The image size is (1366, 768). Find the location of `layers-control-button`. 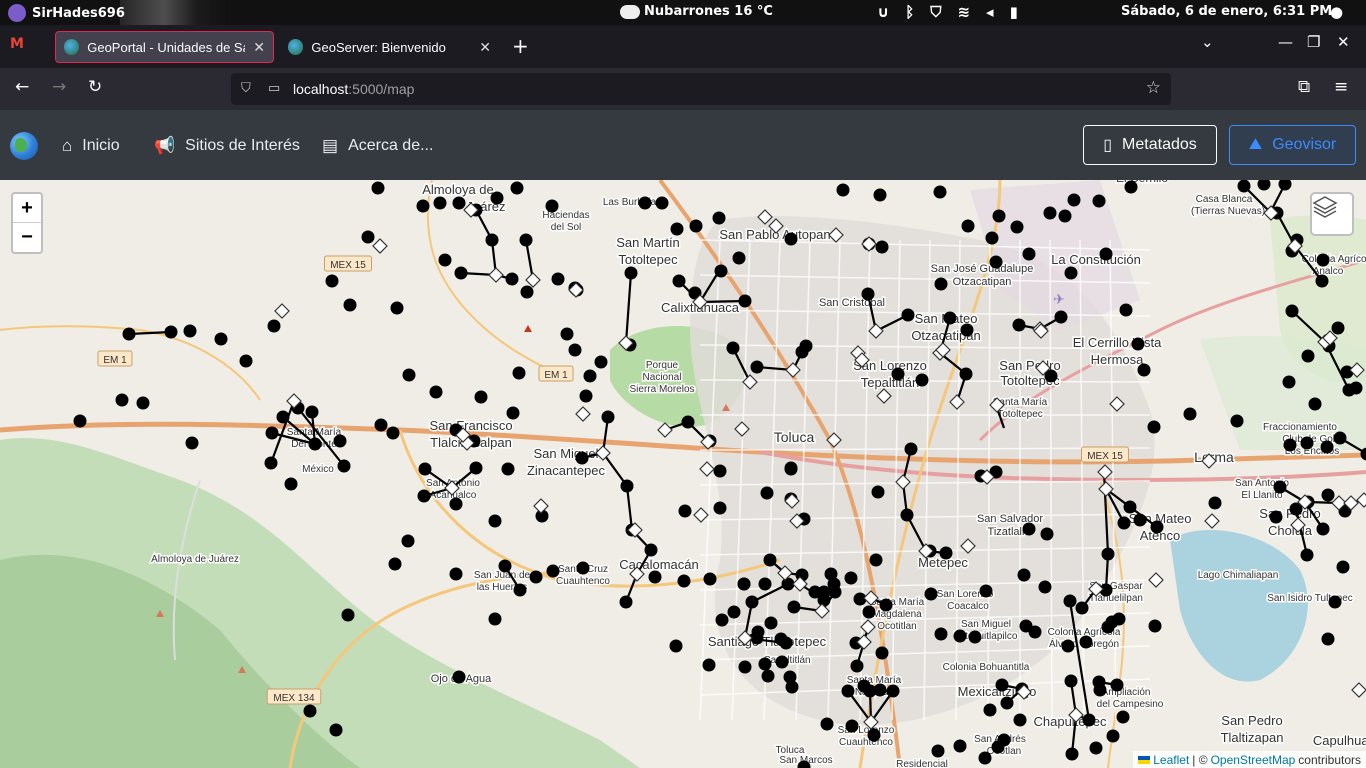

layers-control-button is located at coordinates (1332, 214).